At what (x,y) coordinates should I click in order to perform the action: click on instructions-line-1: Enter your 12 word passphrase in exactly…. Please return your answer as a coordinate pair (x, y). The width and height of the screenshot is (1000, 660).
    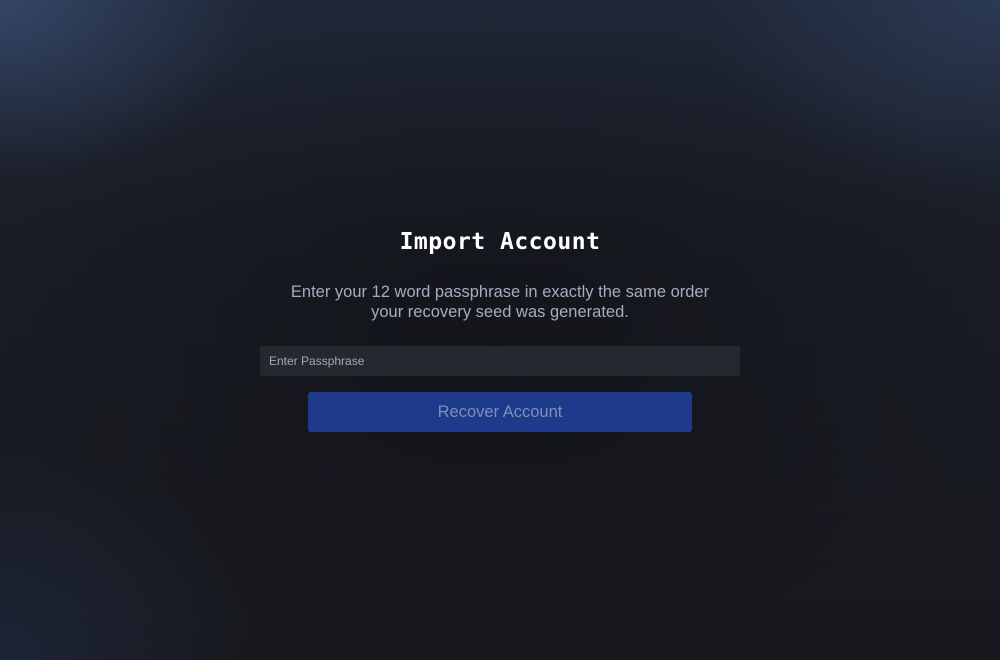
    Looking at the image, I should click on (500, 292).